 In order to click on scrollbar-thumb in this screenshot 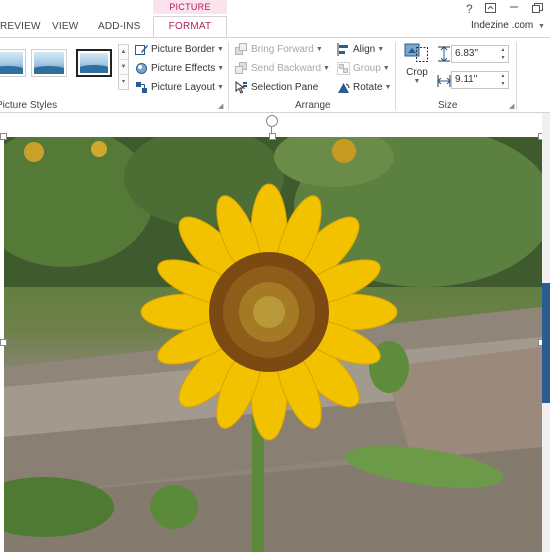, I will do `click(546, 343)`.